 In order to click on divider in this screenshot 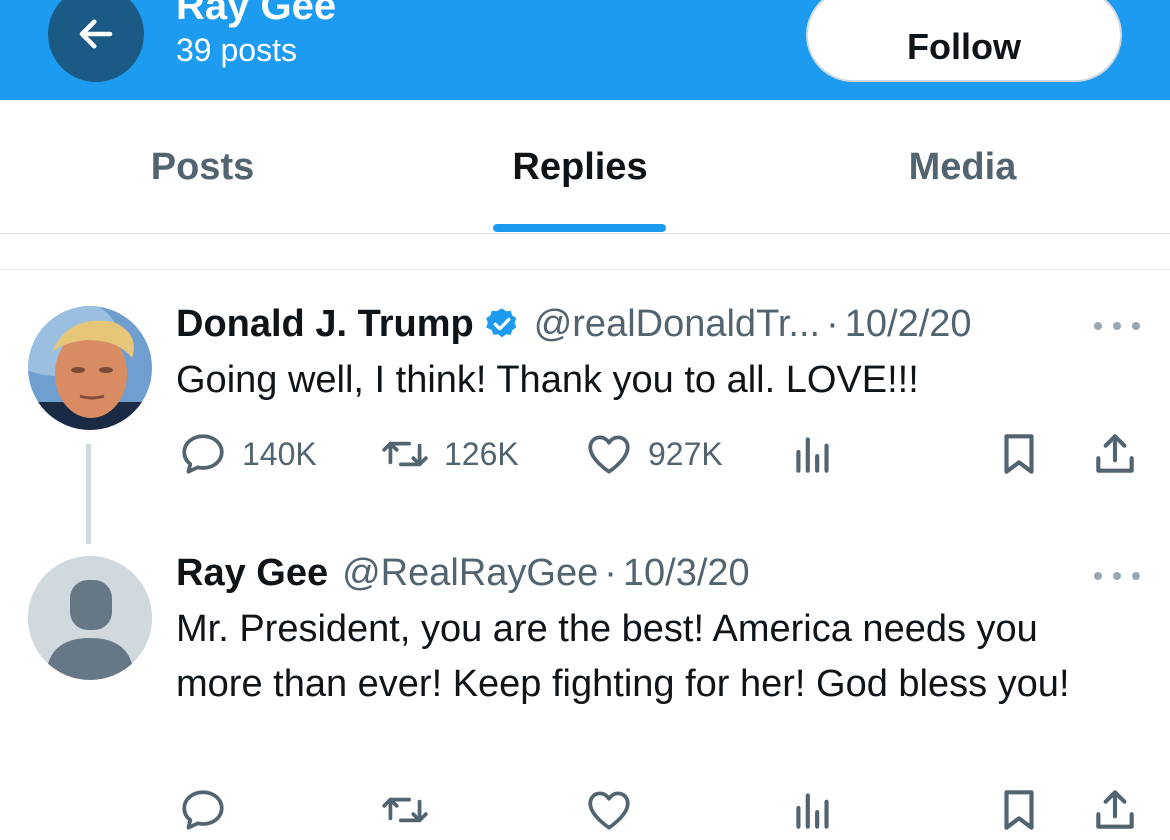, I will do `click(585, 269)`.